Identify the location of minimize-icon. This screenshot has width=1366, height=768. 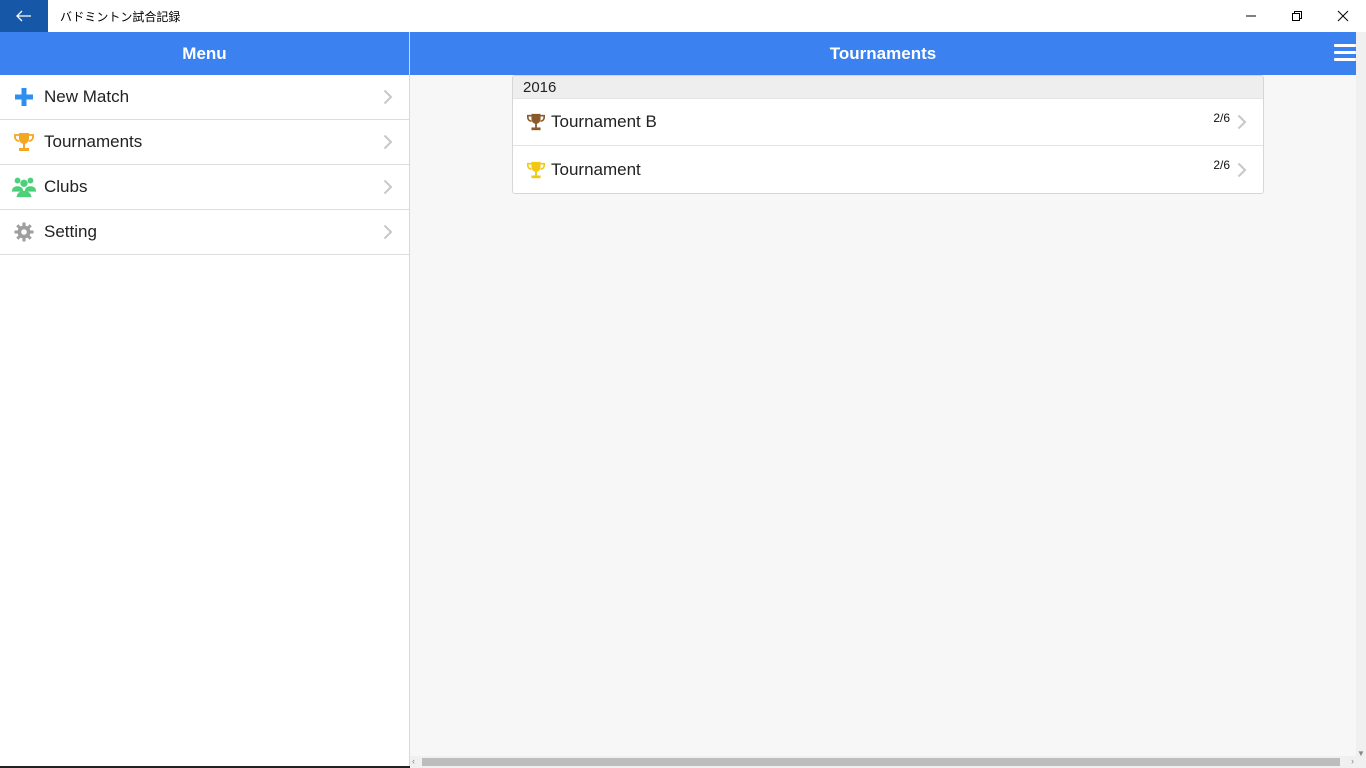
(1251, 16).